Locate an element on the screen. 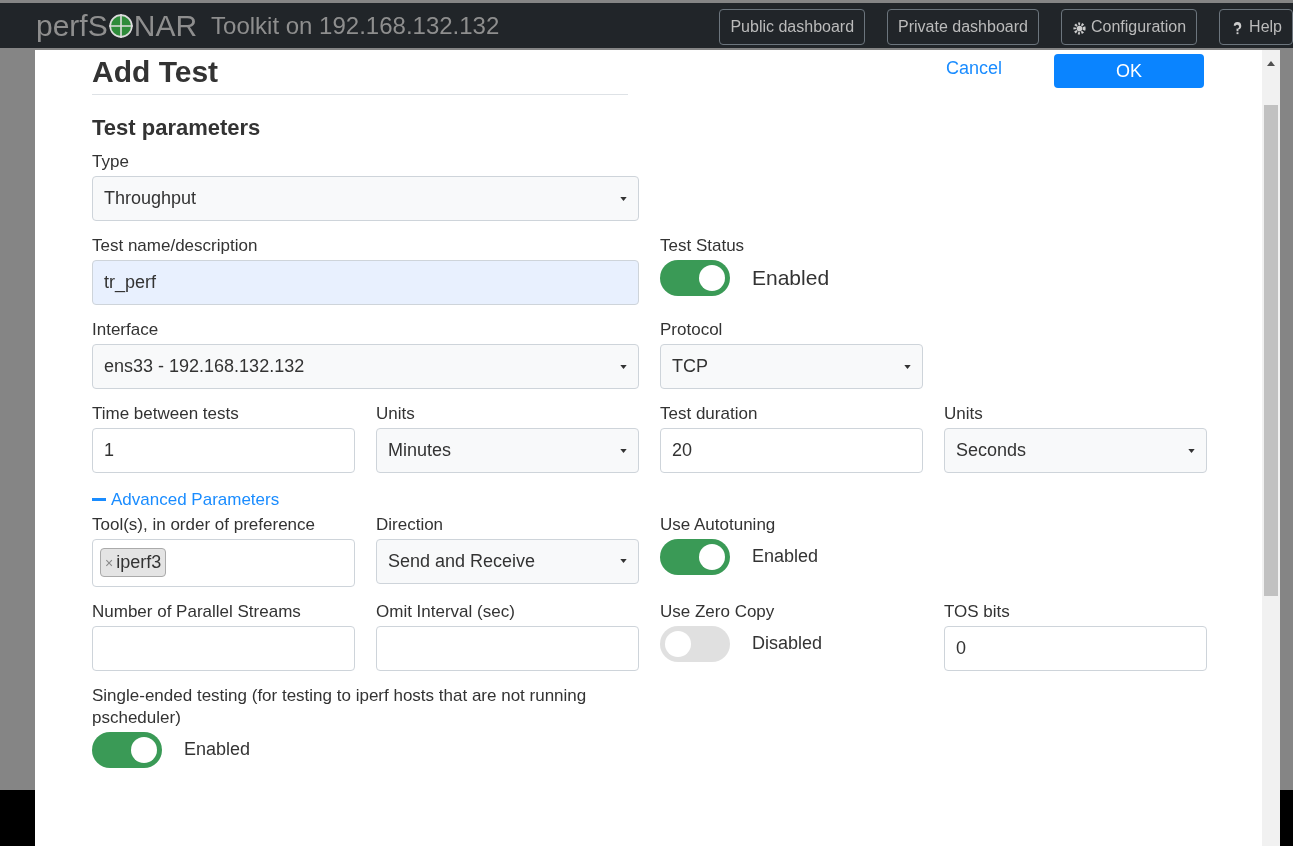 The image size is (1293, 846). field-label: Interface is located at coordinates (126, 330).